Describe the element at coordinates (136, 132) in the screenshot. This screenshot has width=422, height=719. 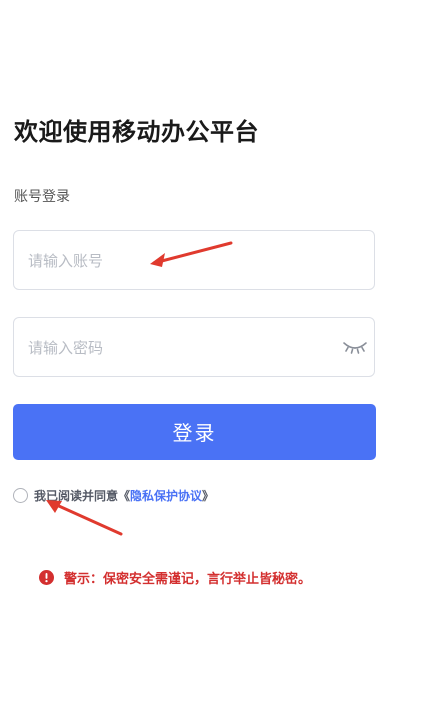
I see `page-title: 欢迎使用移动办公平台` at that location.